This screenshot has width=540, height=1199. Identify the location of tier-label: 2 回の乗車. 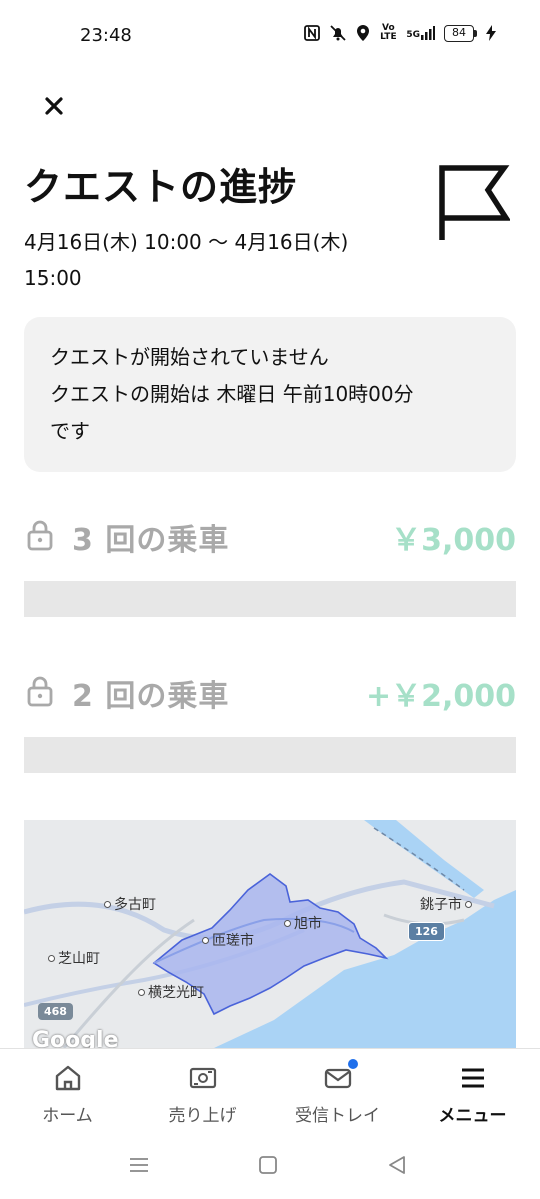
(151, 696).